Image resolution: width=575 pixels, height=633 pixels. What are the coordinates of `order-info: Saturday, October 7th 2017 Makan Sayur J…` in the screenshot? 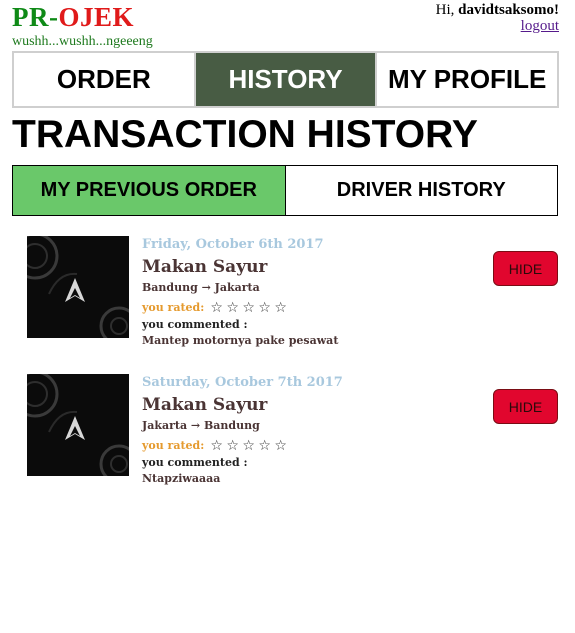 It's located at (242, 430).